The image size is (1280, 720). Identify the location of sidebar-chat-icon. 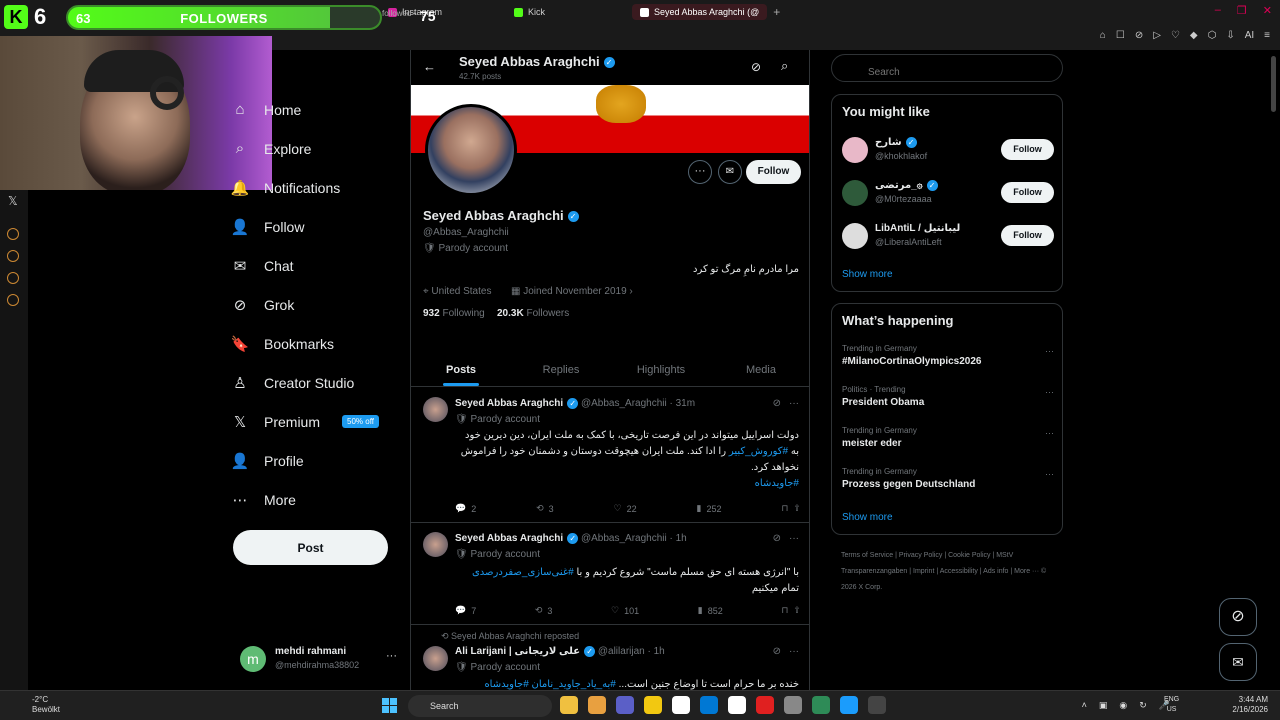
(13, 278).